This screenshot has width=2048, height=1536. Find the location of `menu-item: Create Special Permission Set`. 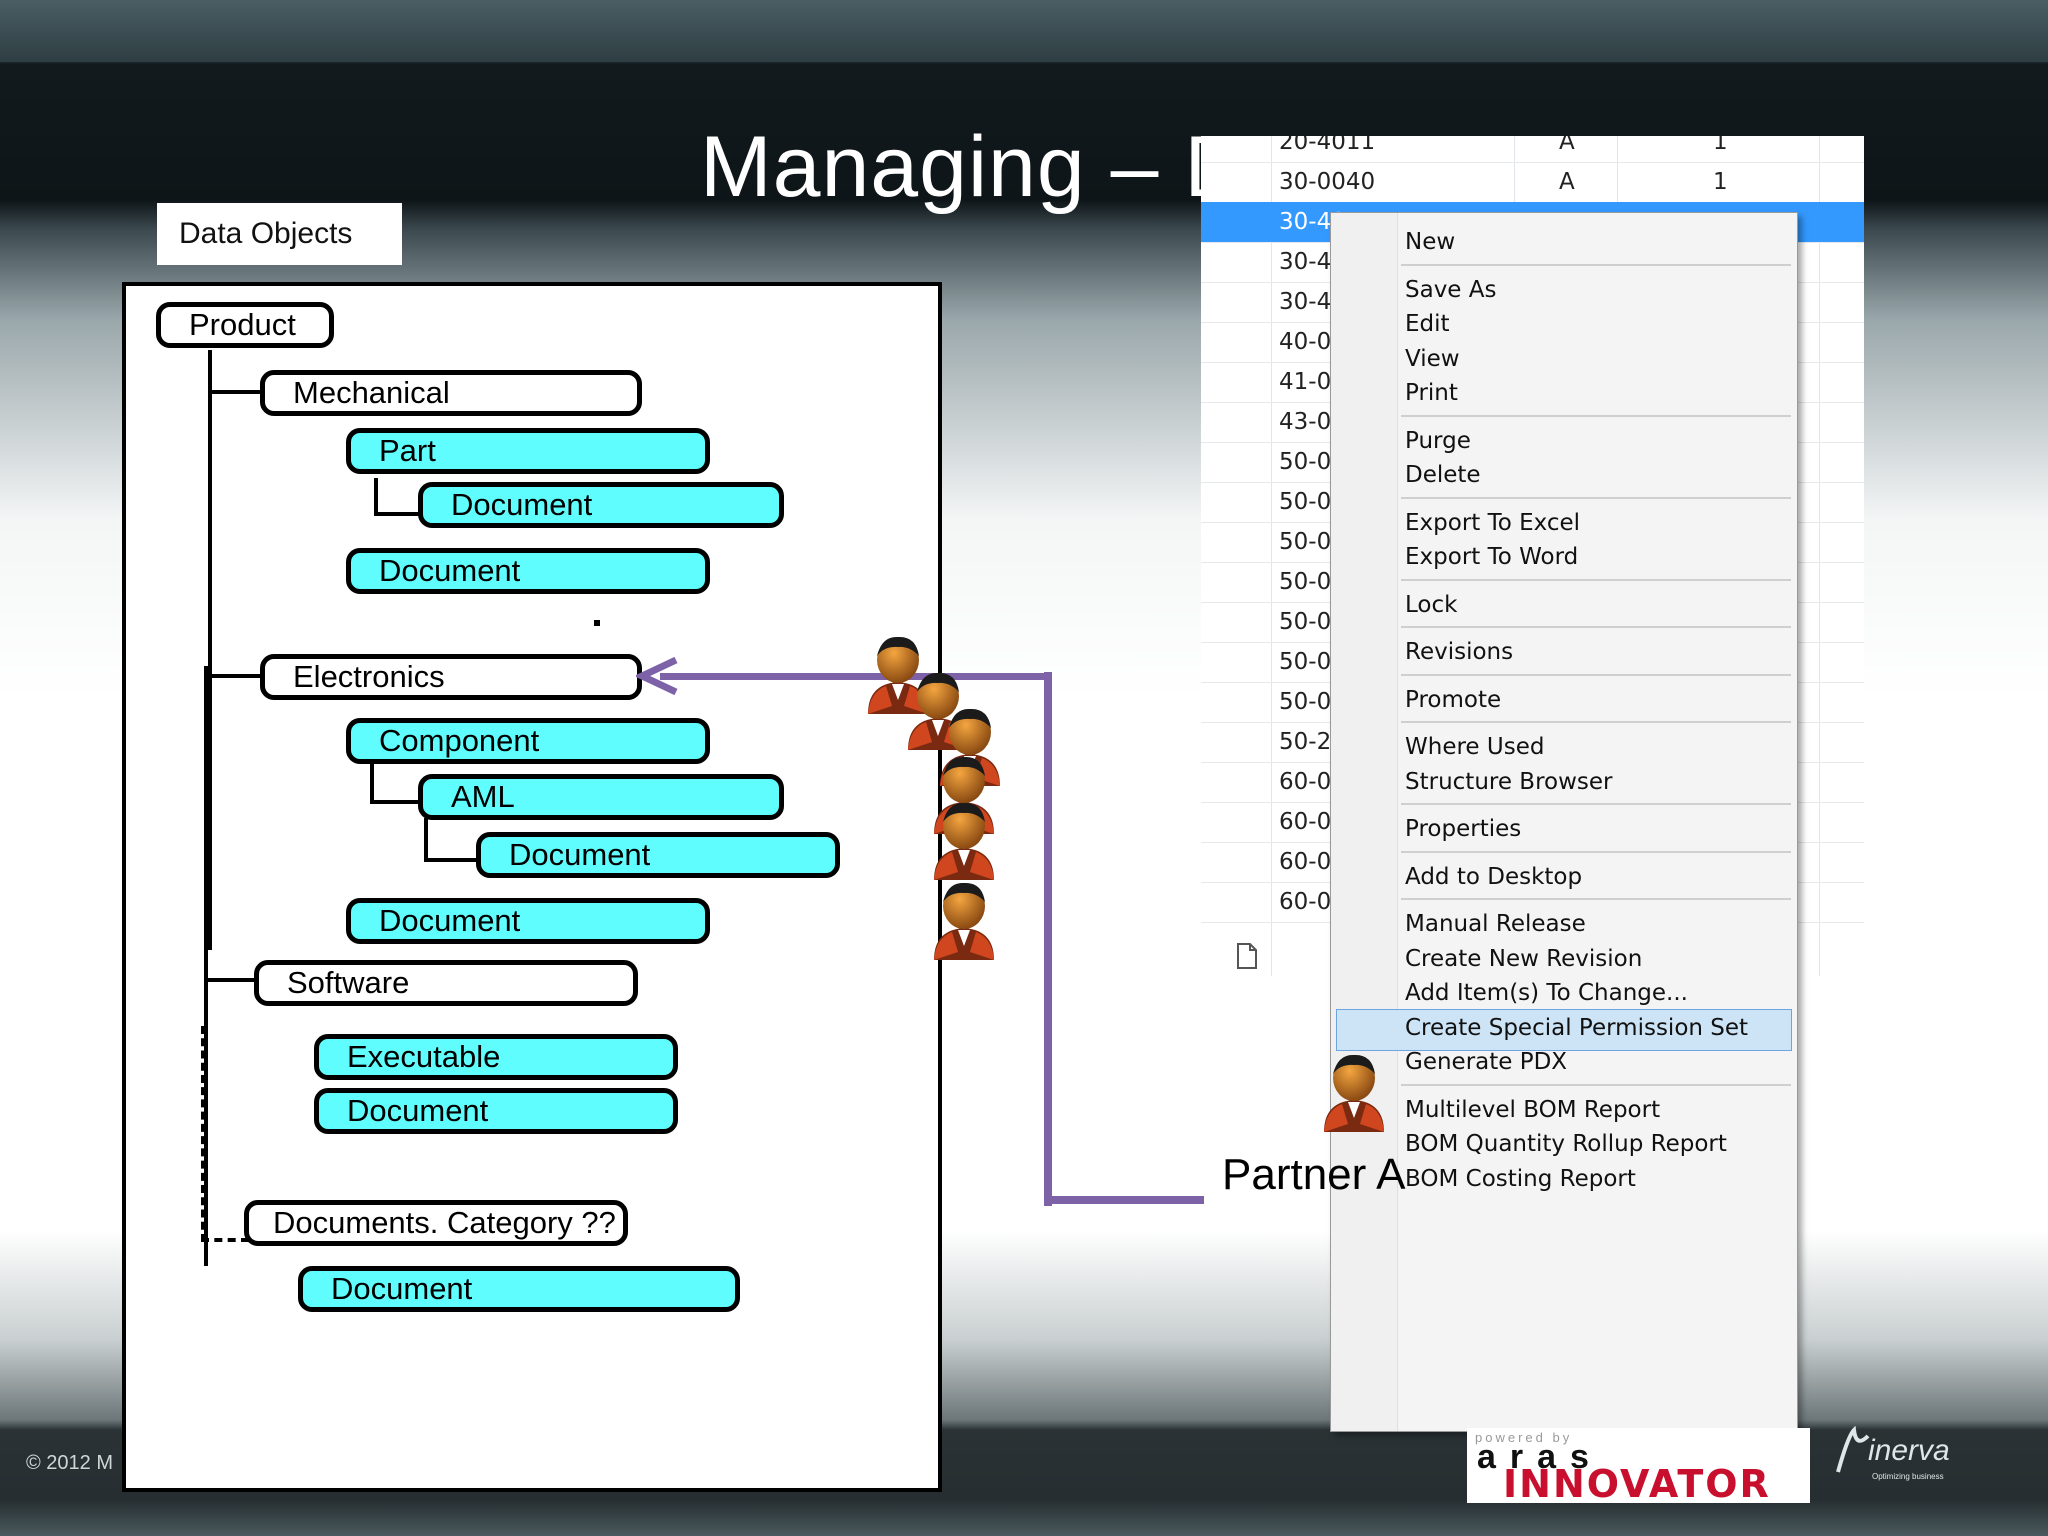

menu-item: Create Special Permission Set is located at coordinates (1576, 1028).